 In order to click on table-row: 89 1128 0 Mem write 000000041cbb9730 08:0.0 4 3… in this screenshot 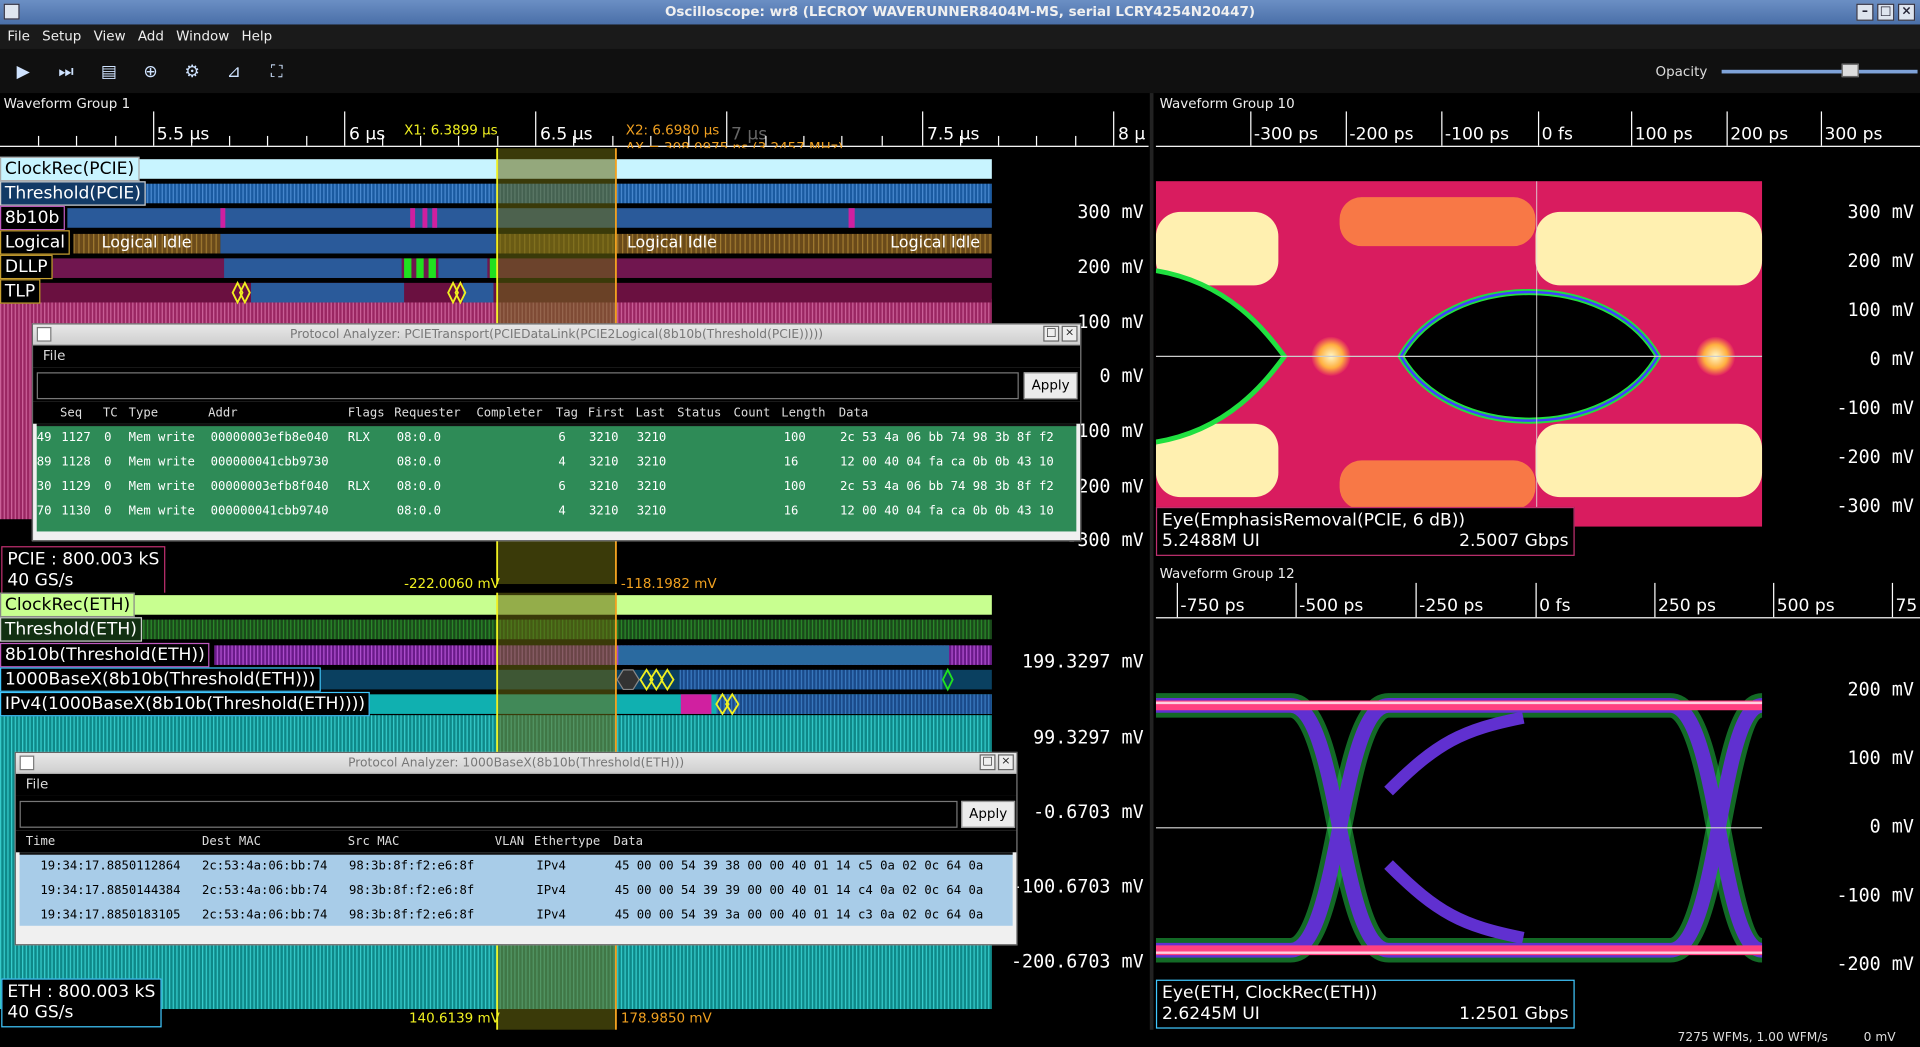, I will do `click(557, 463)`.